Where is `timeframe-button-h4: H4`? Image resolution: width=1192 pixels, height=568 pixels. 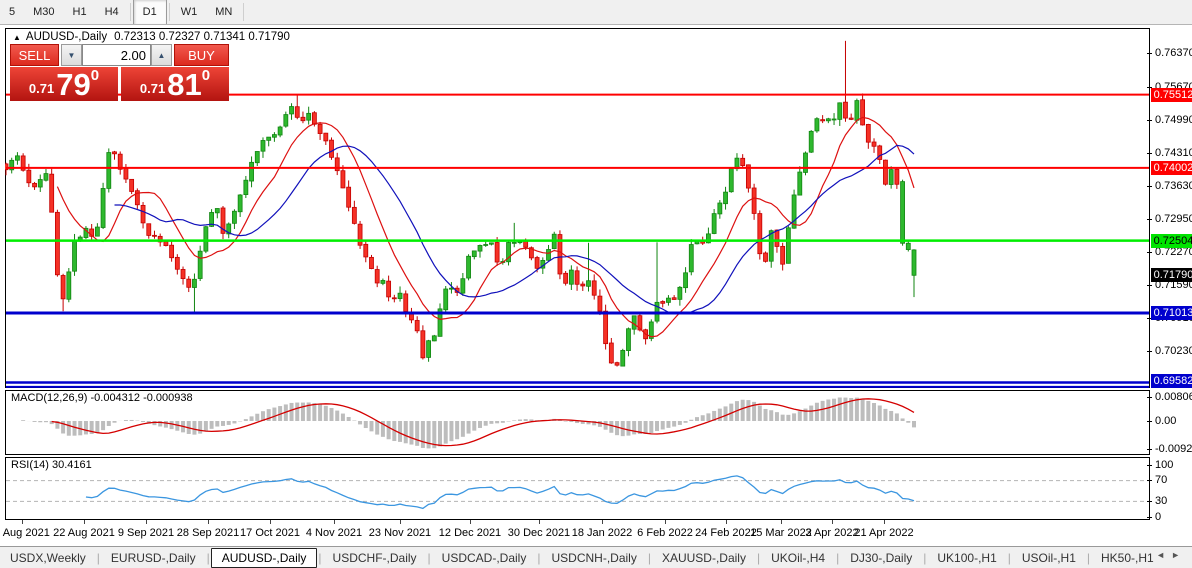 timeframe-button-h4: H4 is located at coordinates (112, 12).